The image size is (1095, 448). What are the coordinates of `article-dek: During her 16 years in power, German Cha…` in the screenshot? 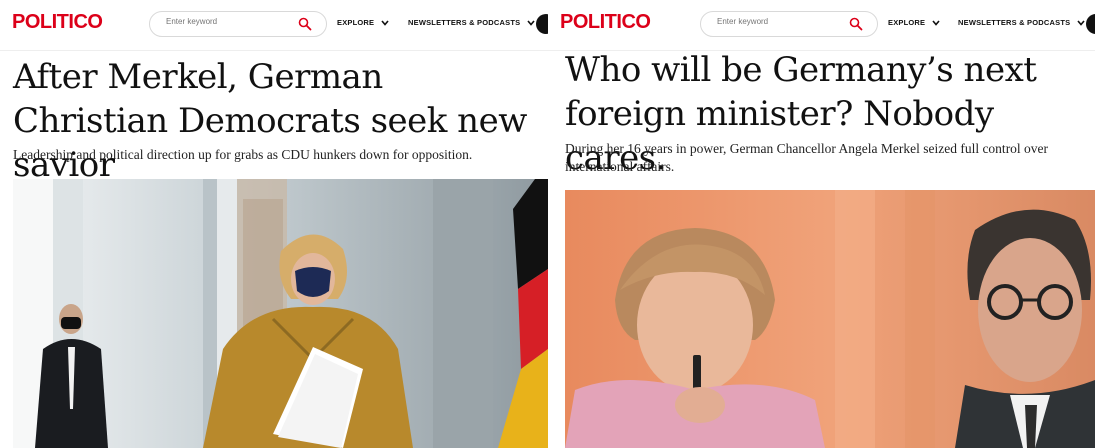 It's located at (807, 157).